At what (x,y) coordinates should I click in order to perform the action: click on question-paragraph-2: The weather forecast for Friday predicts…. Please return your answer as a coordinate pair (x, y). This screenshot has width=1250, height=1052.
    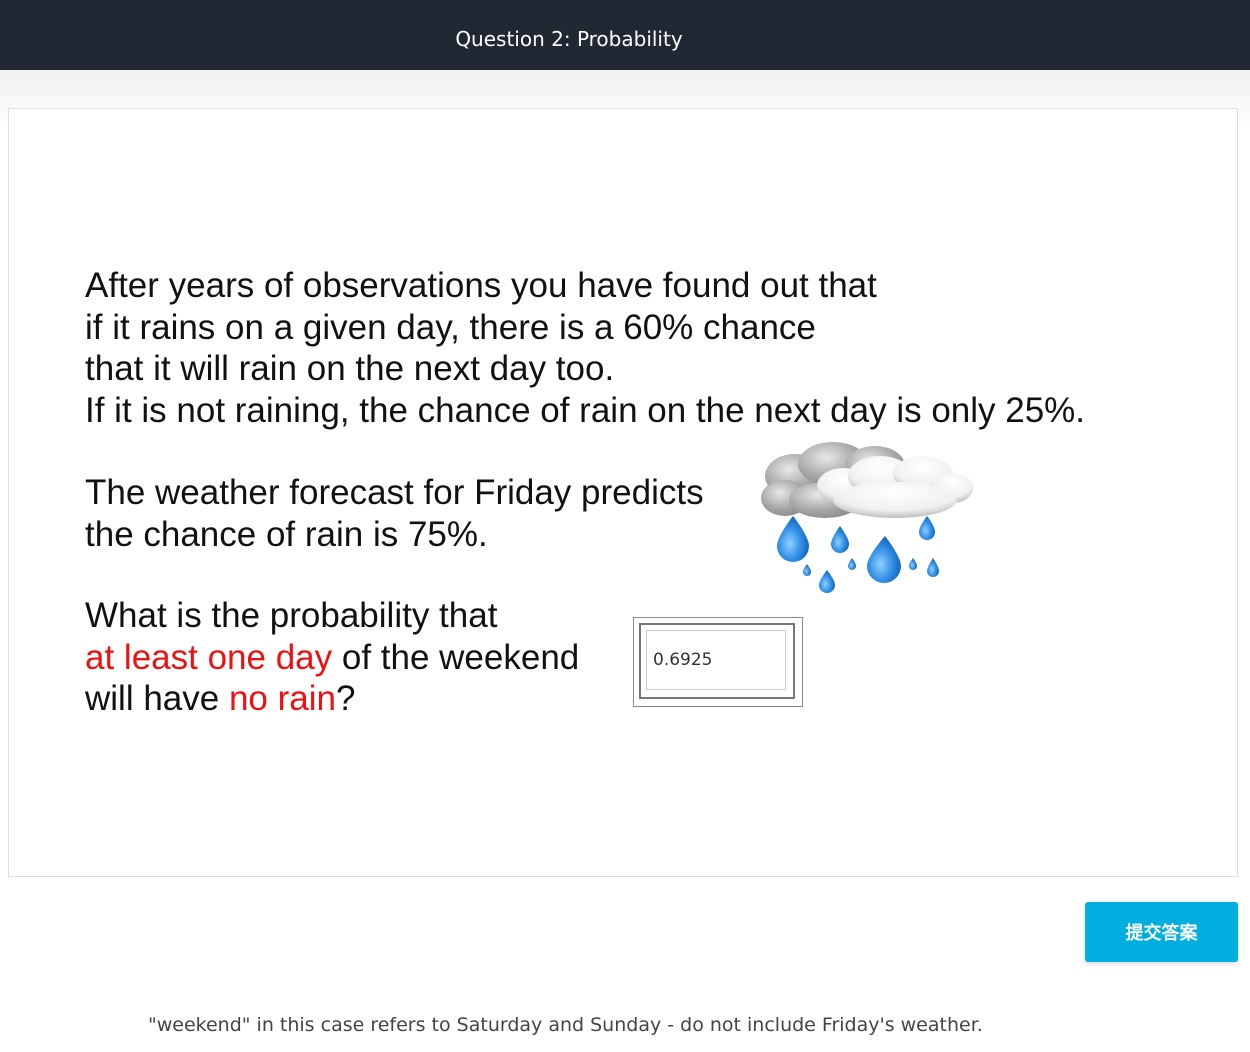
    Looking at the image, I should click on (394, 513).